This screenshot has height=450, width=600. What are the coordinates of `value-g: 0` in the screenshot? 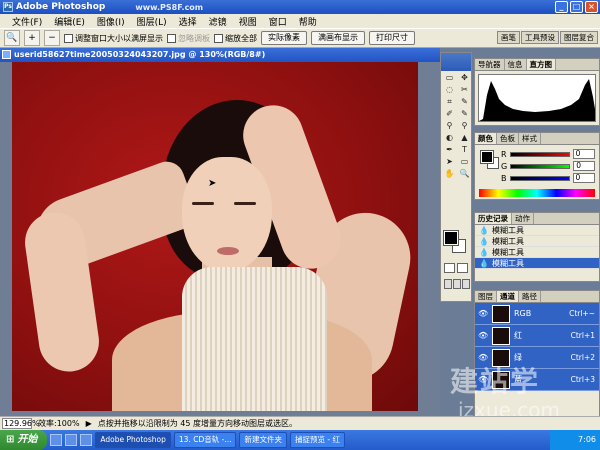 It's located at (584, 166).